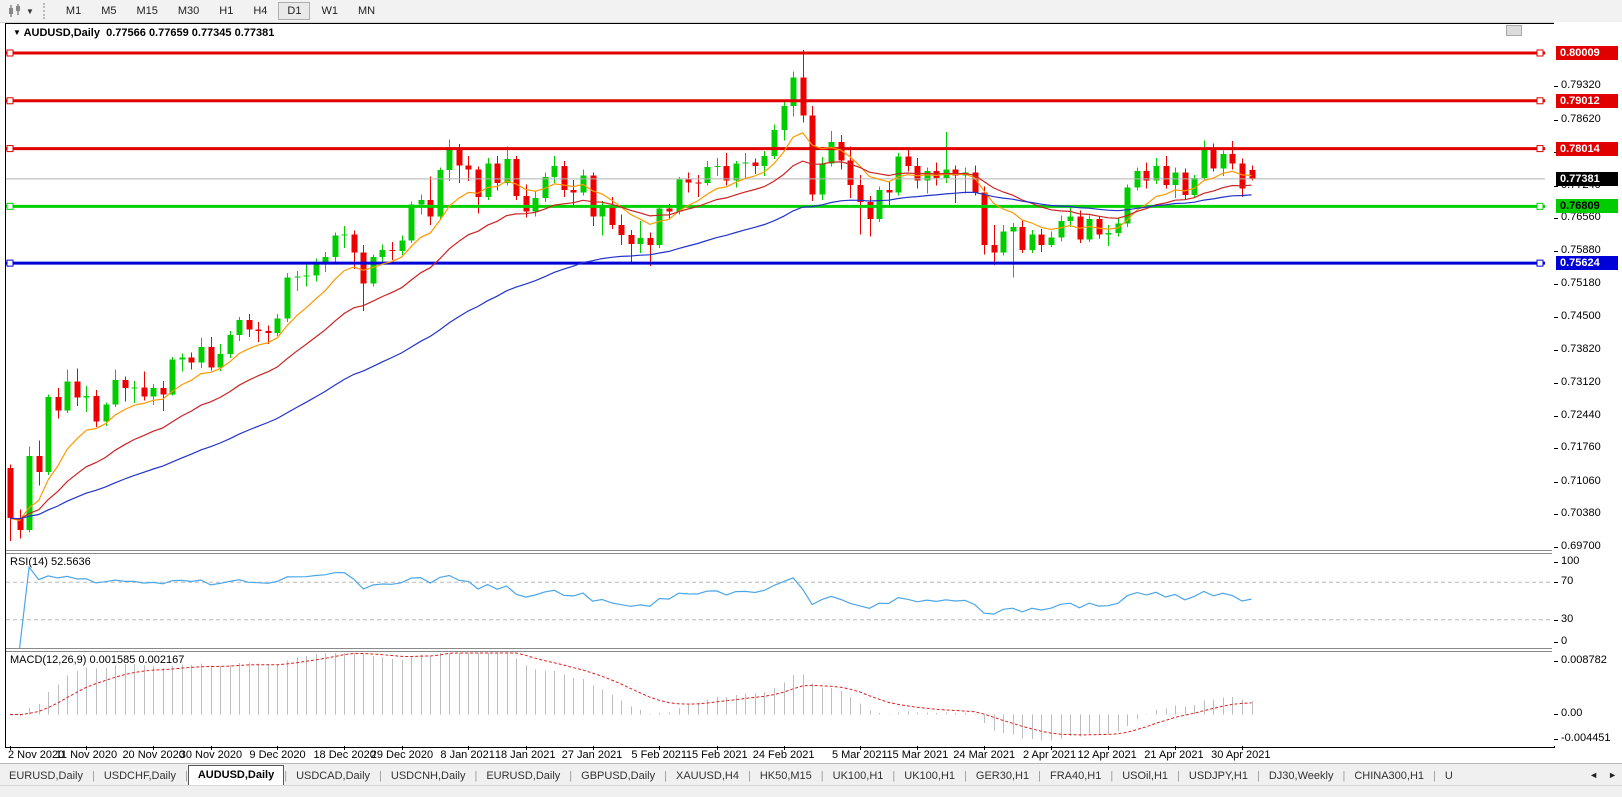 The image size is (1622, 797). What do you see at coordinates (126, 33) in the screenshot?
I see `ohlc-open: 0.77566` at bounding box center [126, 33].